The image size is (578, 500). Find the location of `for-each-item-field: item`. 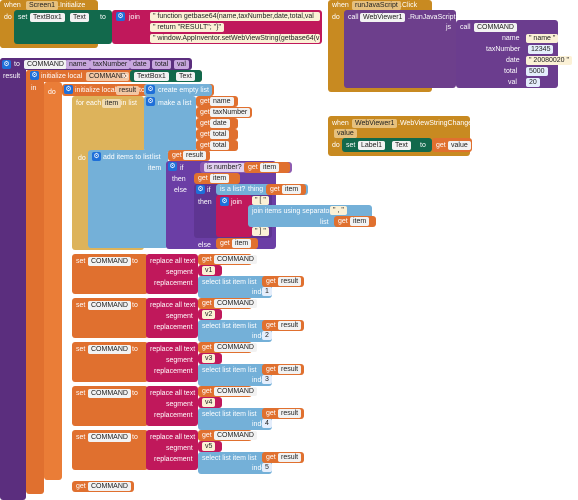

for-each-item-field: item is located at coordinates (112, 103).